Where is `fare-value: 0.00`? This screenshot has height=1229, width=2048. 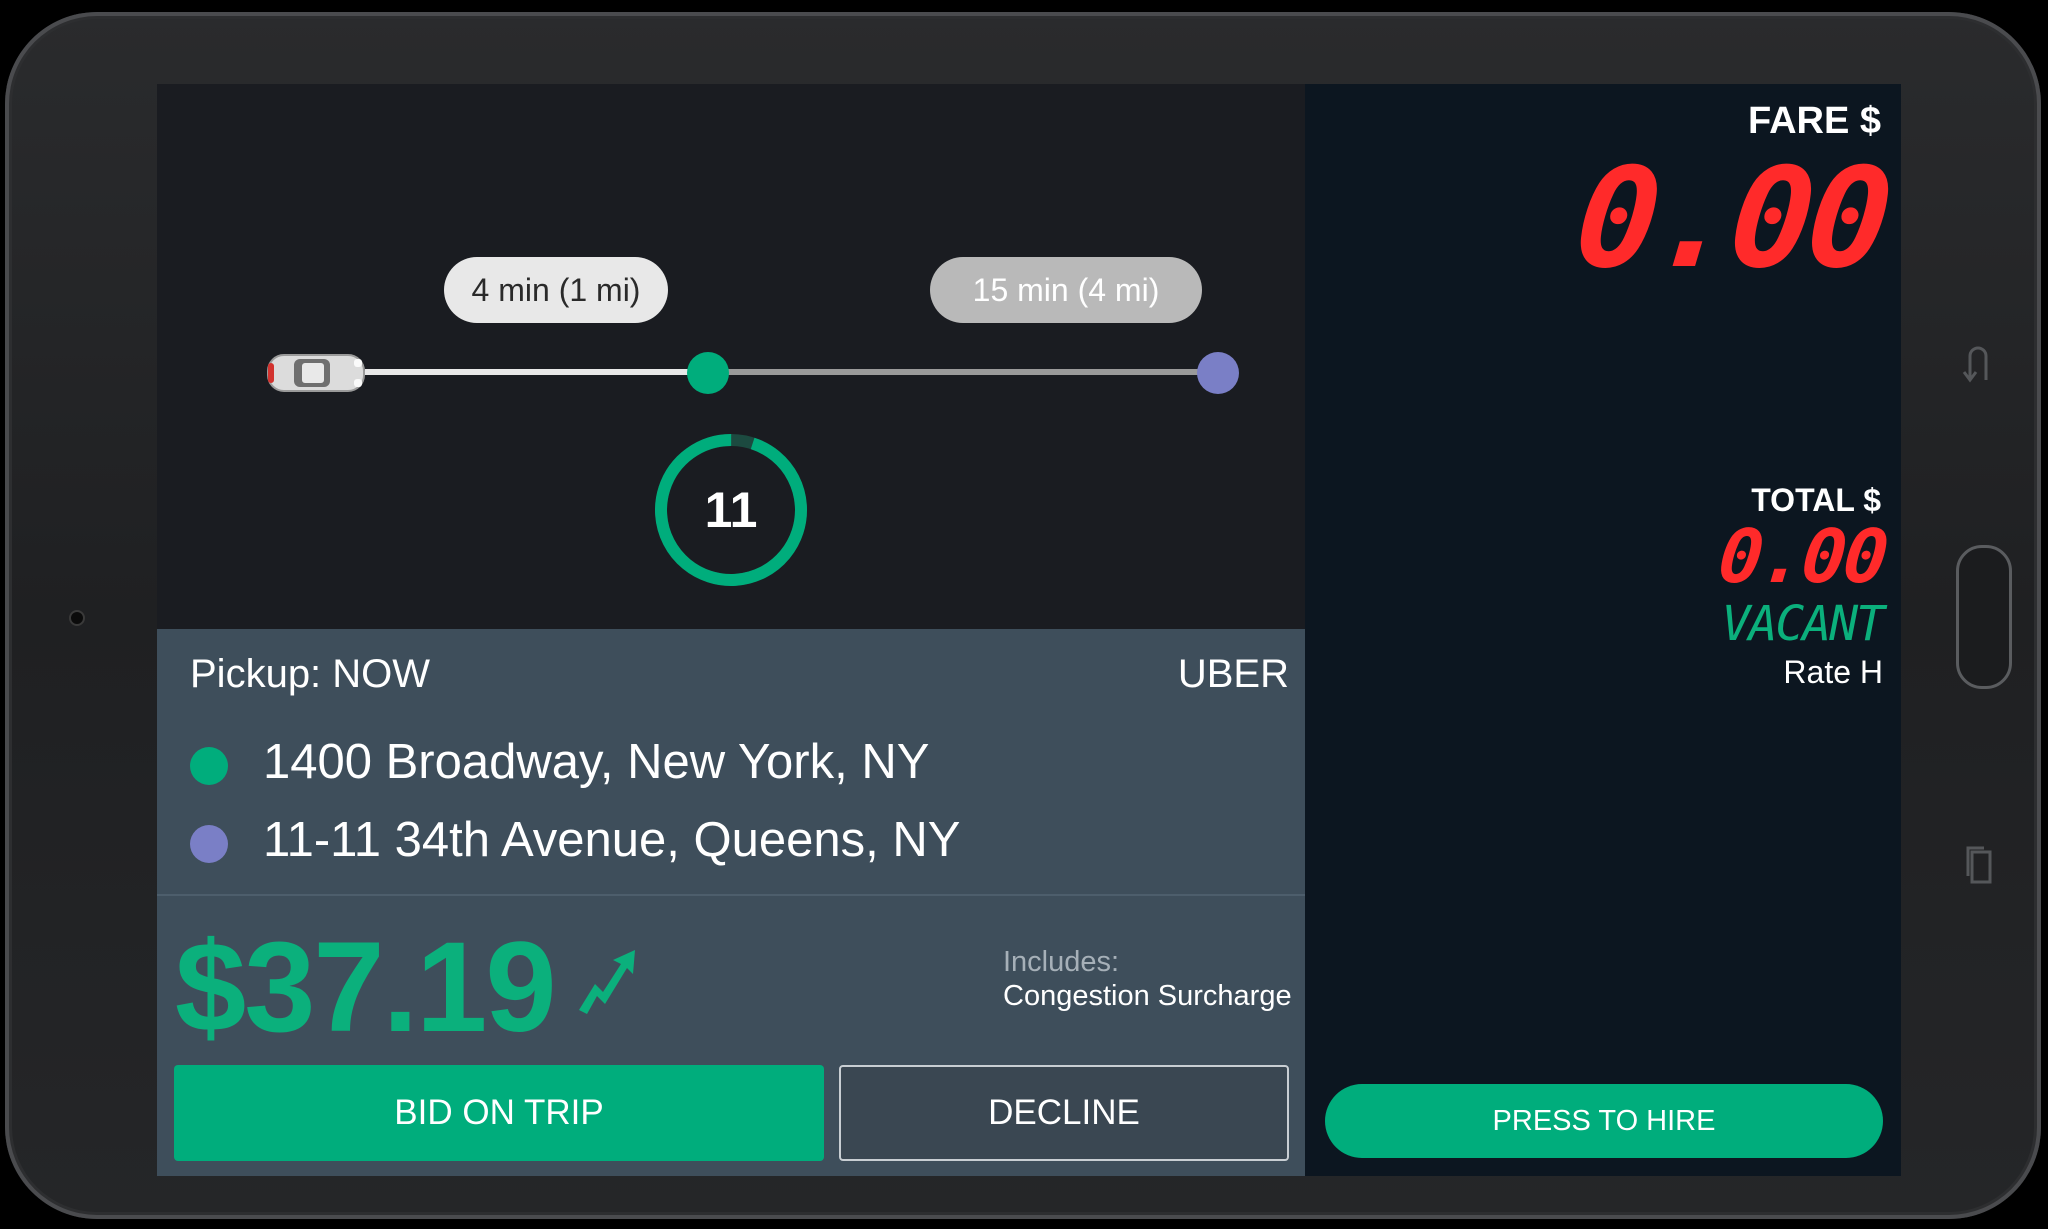 fare-value: 0.00 is located at coordinates (1731, 218).